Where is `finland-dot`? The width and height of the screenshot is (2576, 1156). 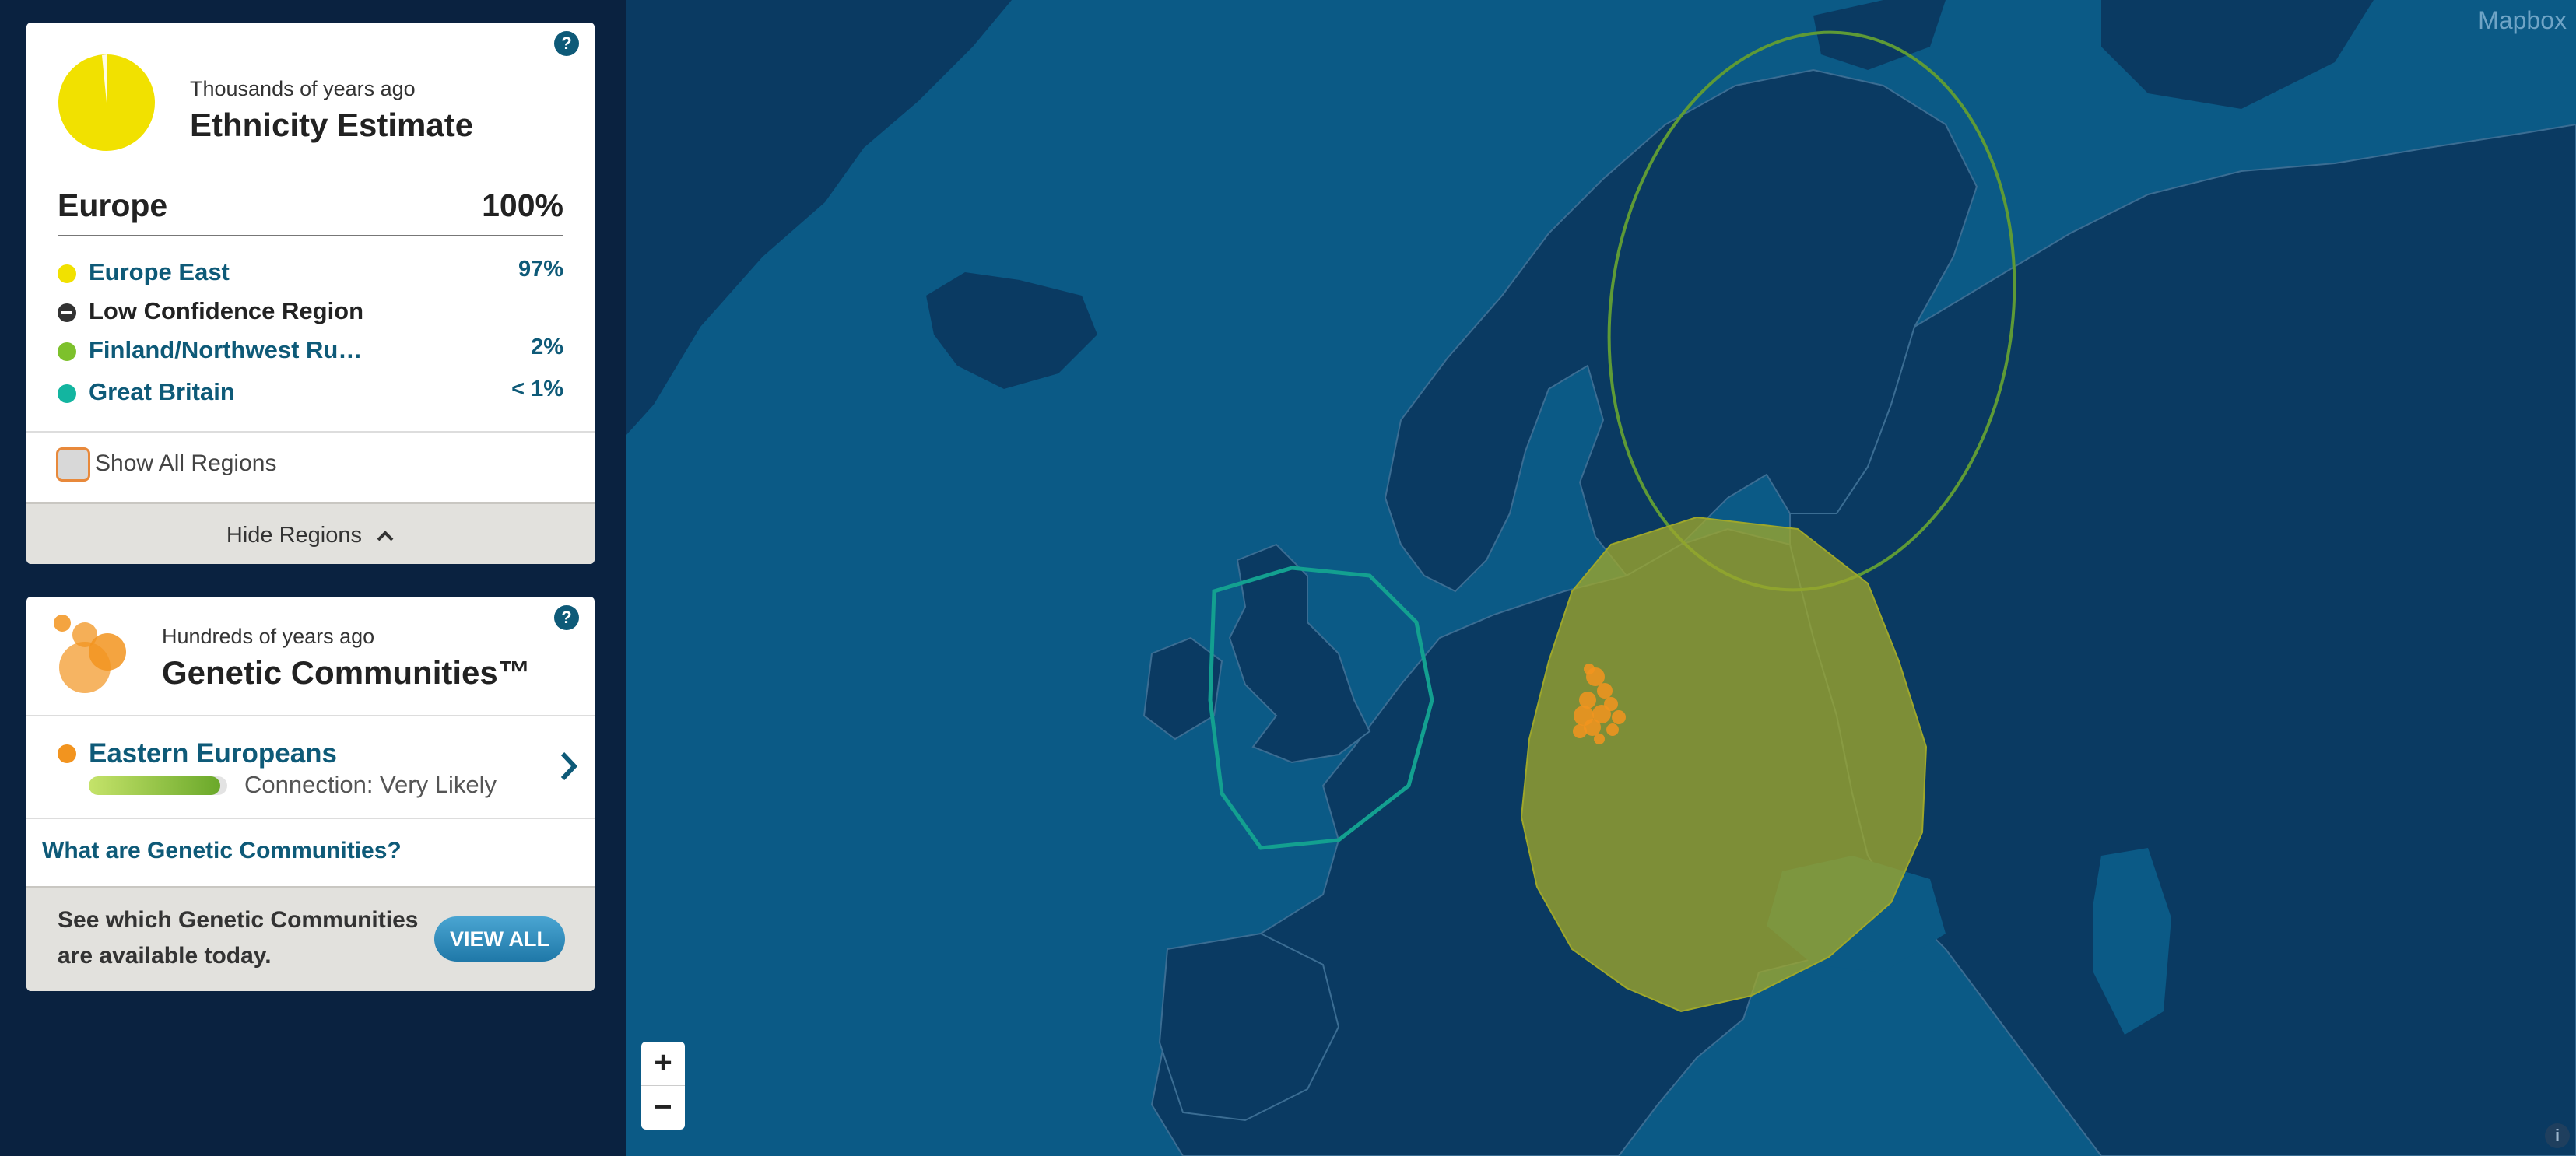 finland-dot is located at coordinates (67, 351).